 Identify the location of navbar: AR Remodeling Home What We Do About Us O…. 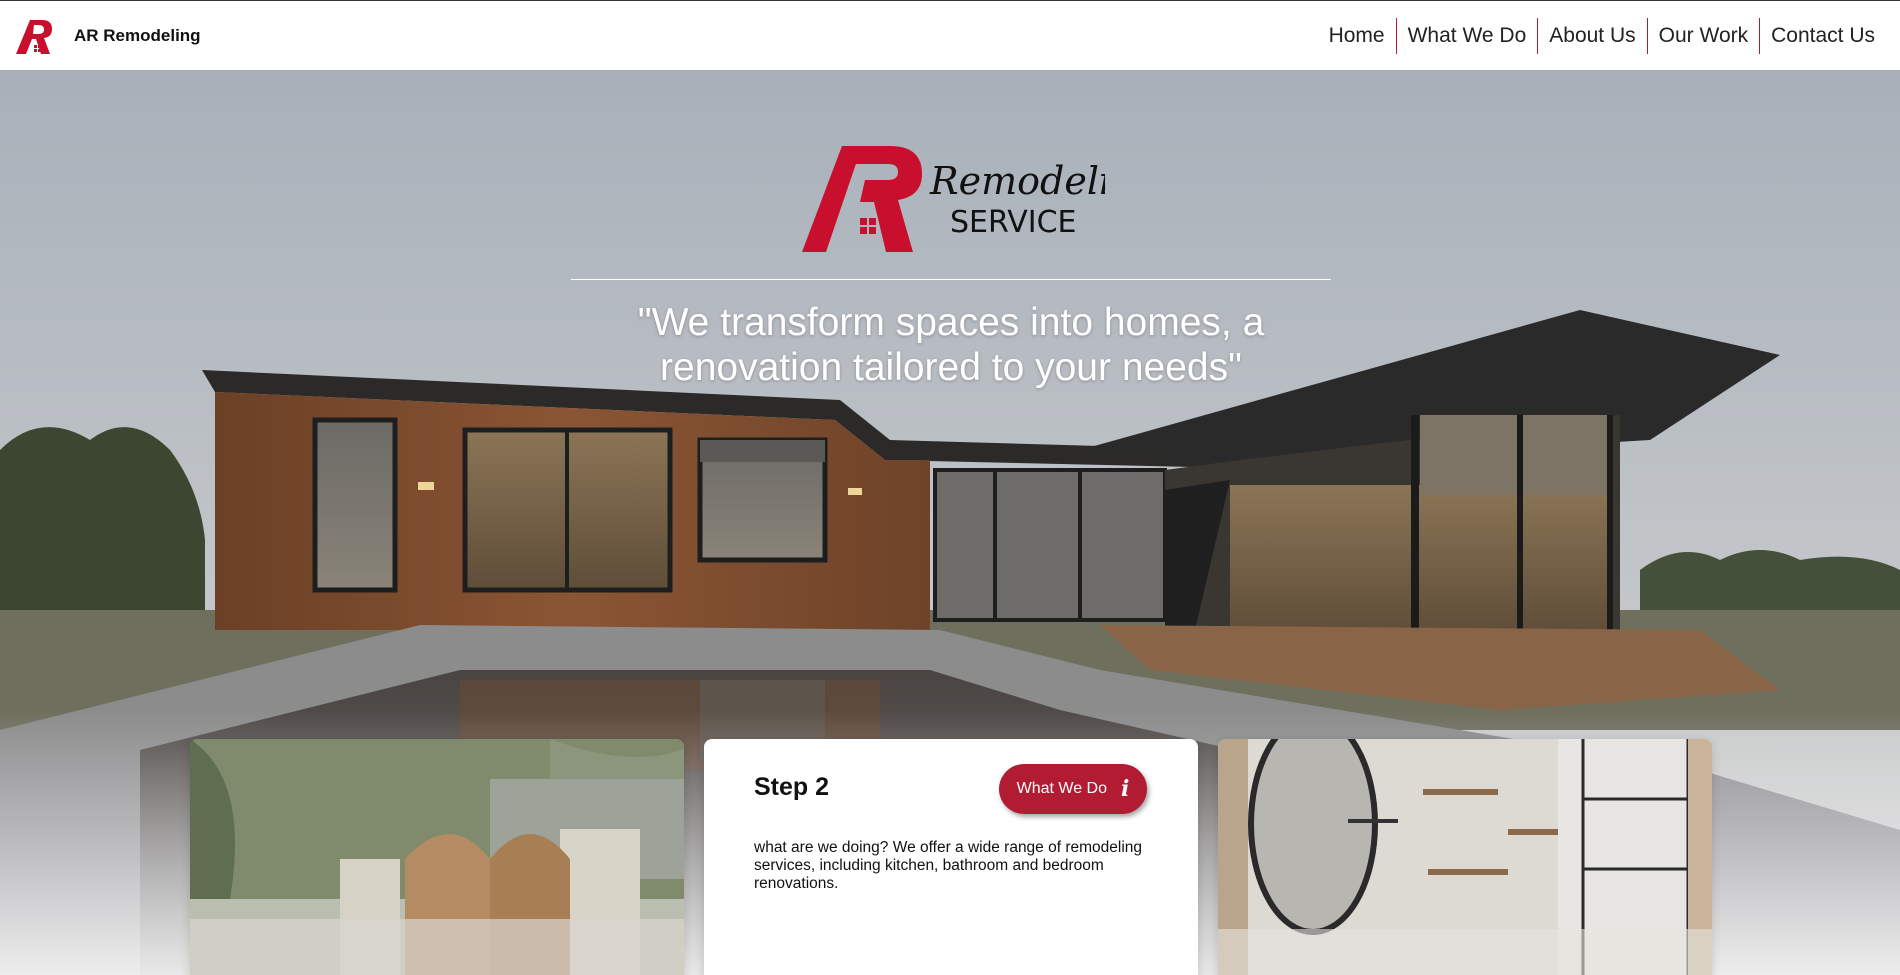
(950, 35).